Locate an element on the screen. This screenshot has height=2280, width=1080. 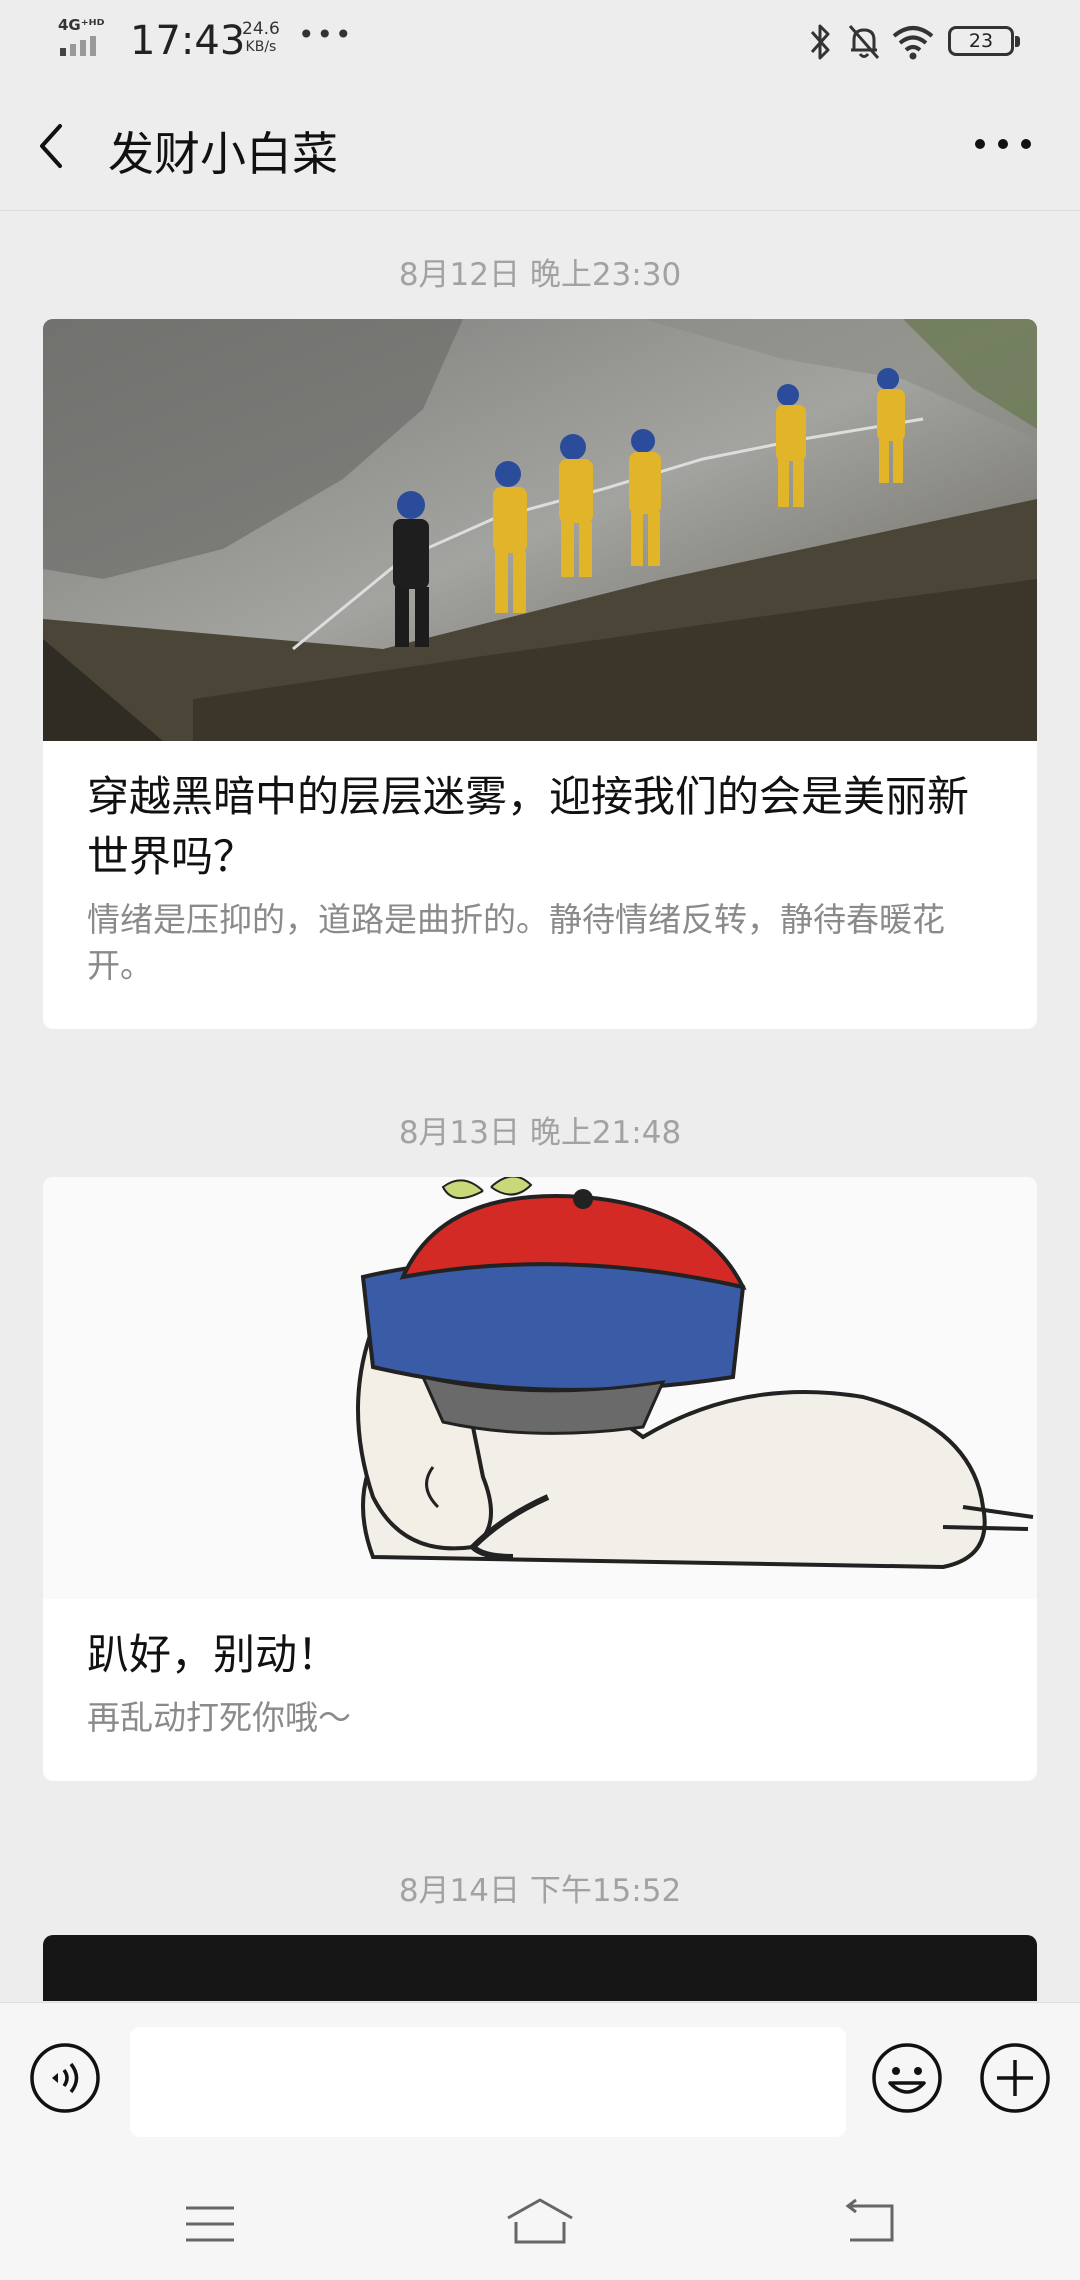
message-timestamp: 8月13日 晚上21:48 is located at coordinates (540, 1133).